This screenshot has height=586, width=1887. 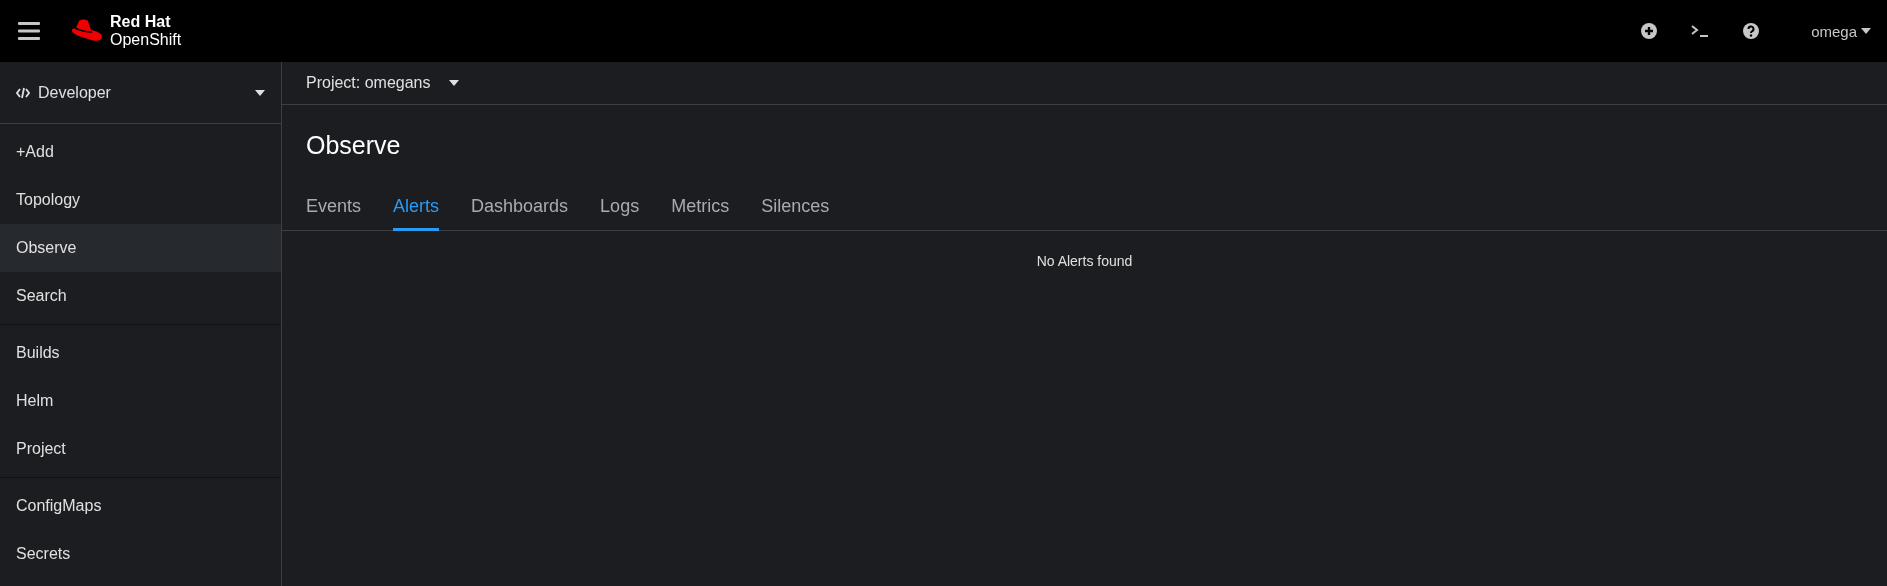 I want to click on menu-button, so click(x=29, y=31).